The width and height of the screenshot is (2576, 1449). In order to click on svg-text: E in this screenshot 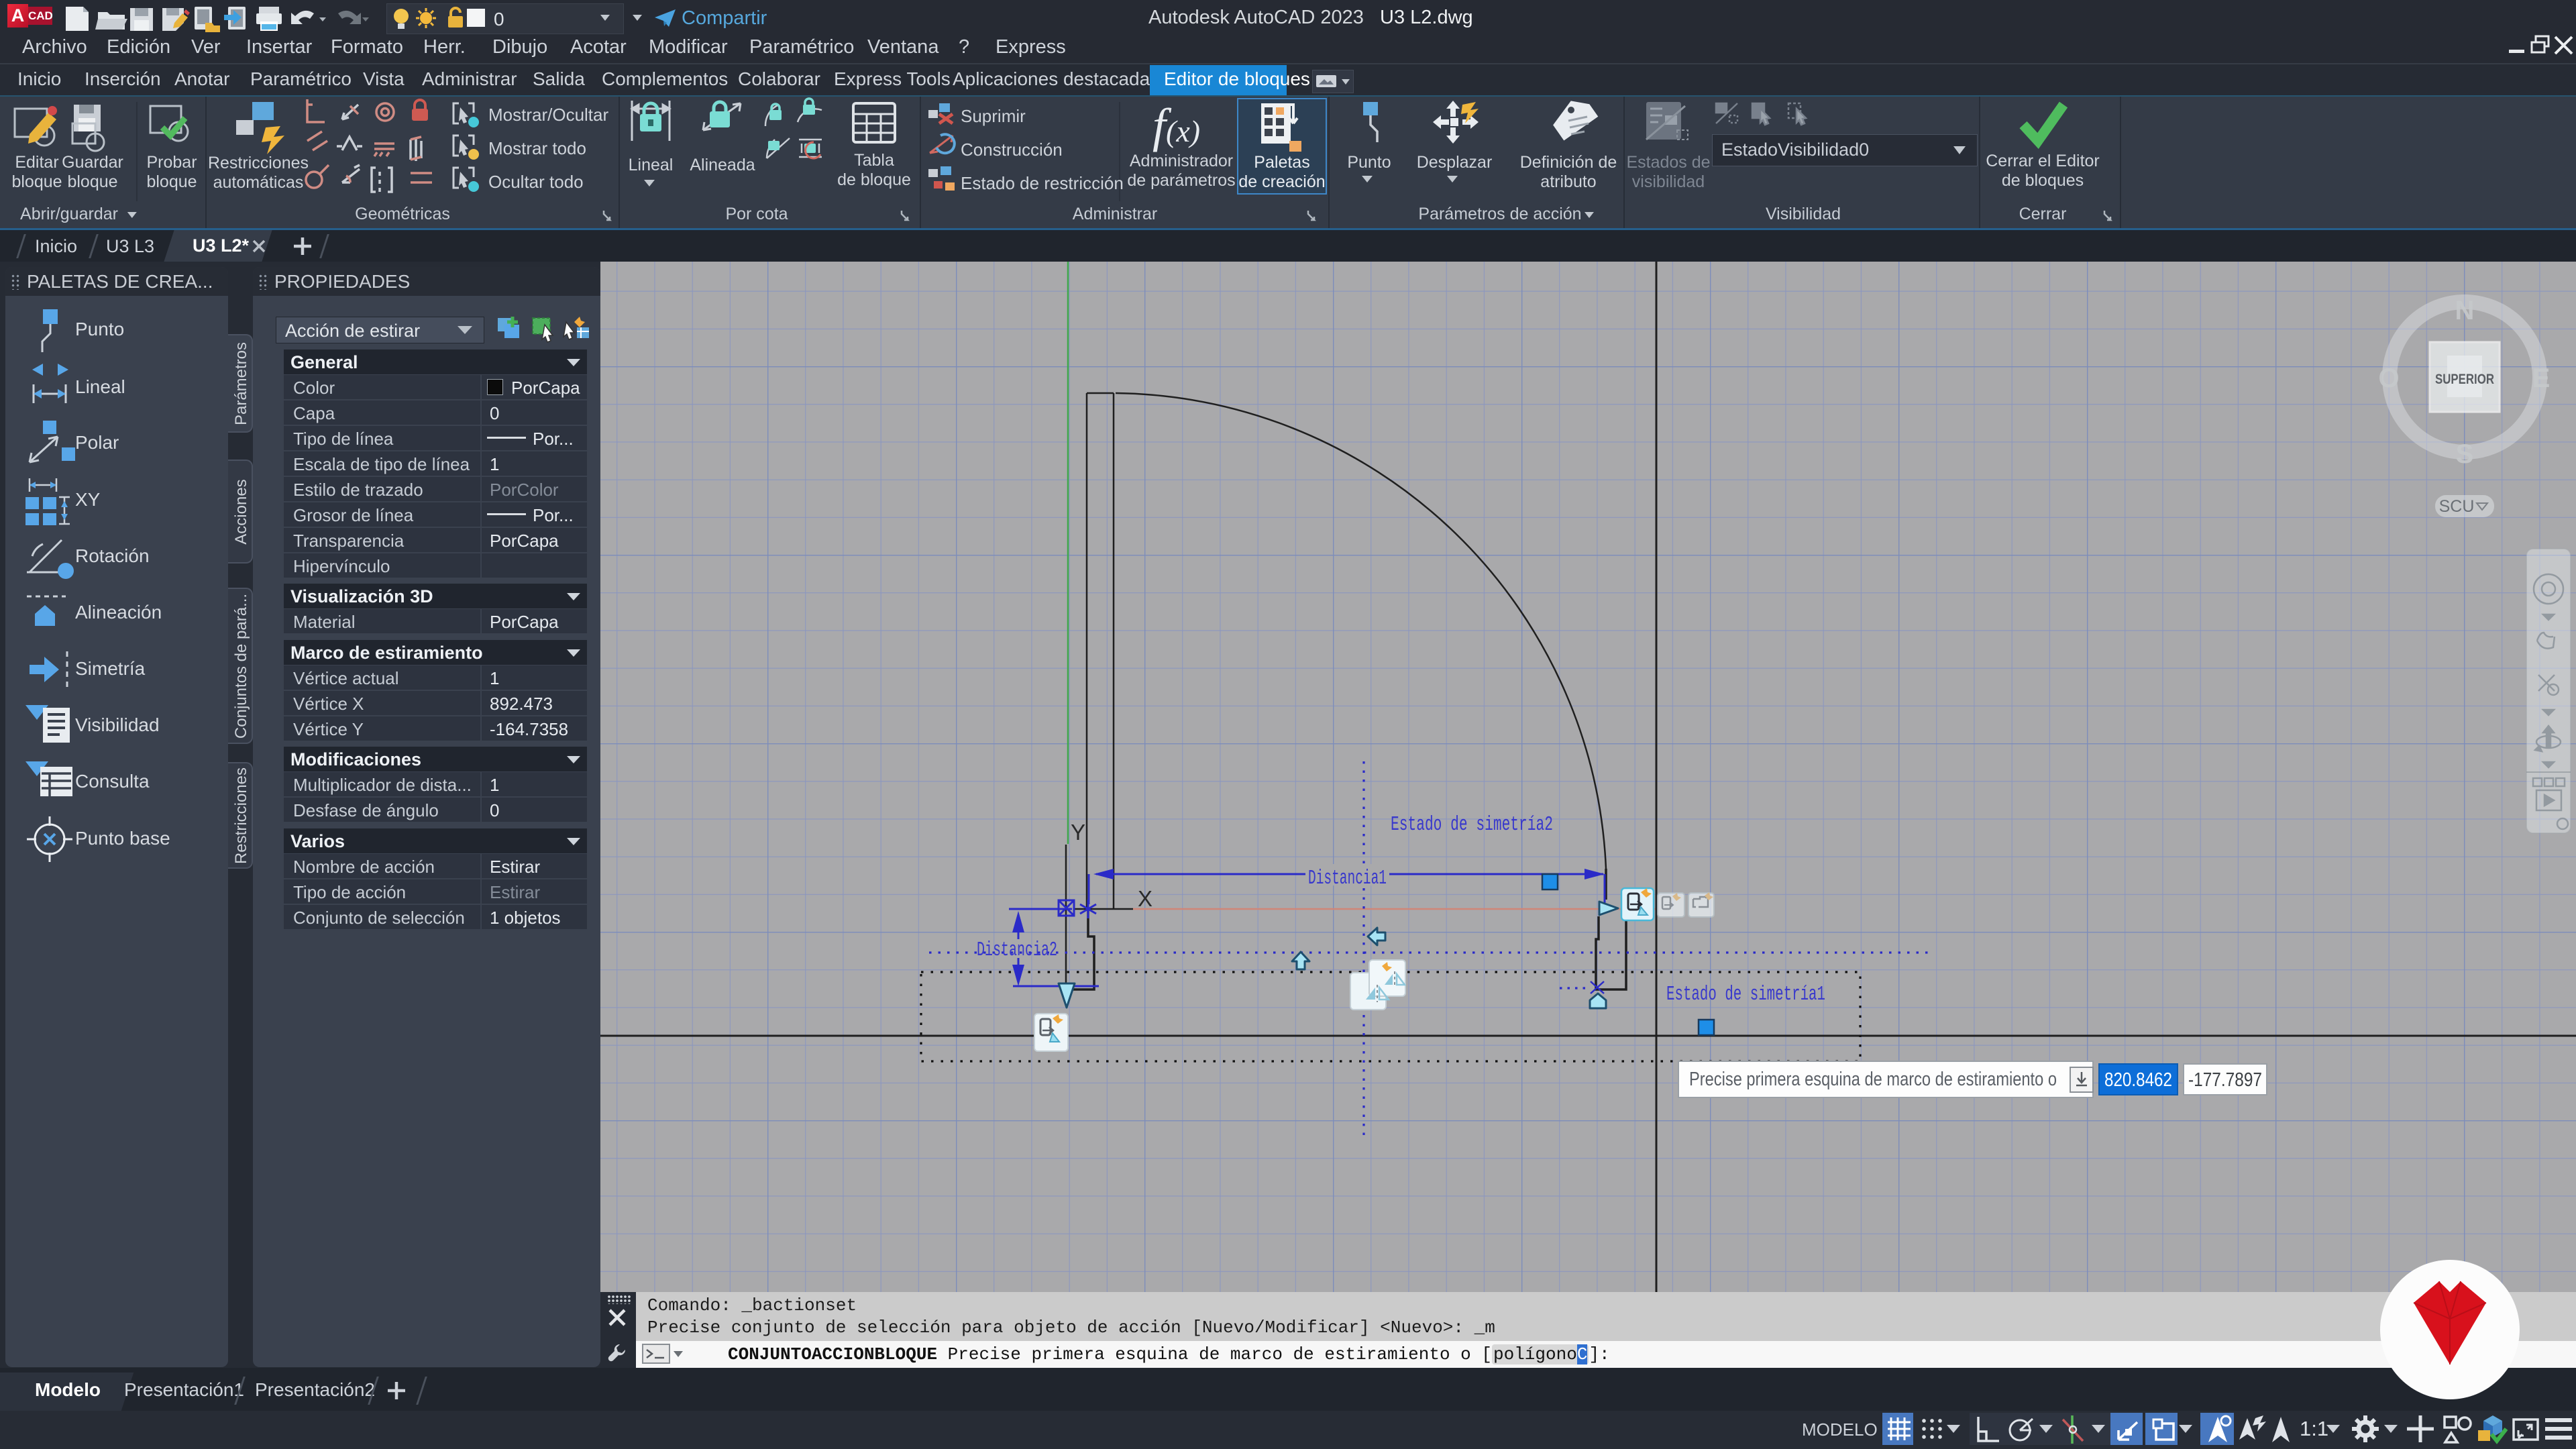, I will do `click(2541, 378)`.